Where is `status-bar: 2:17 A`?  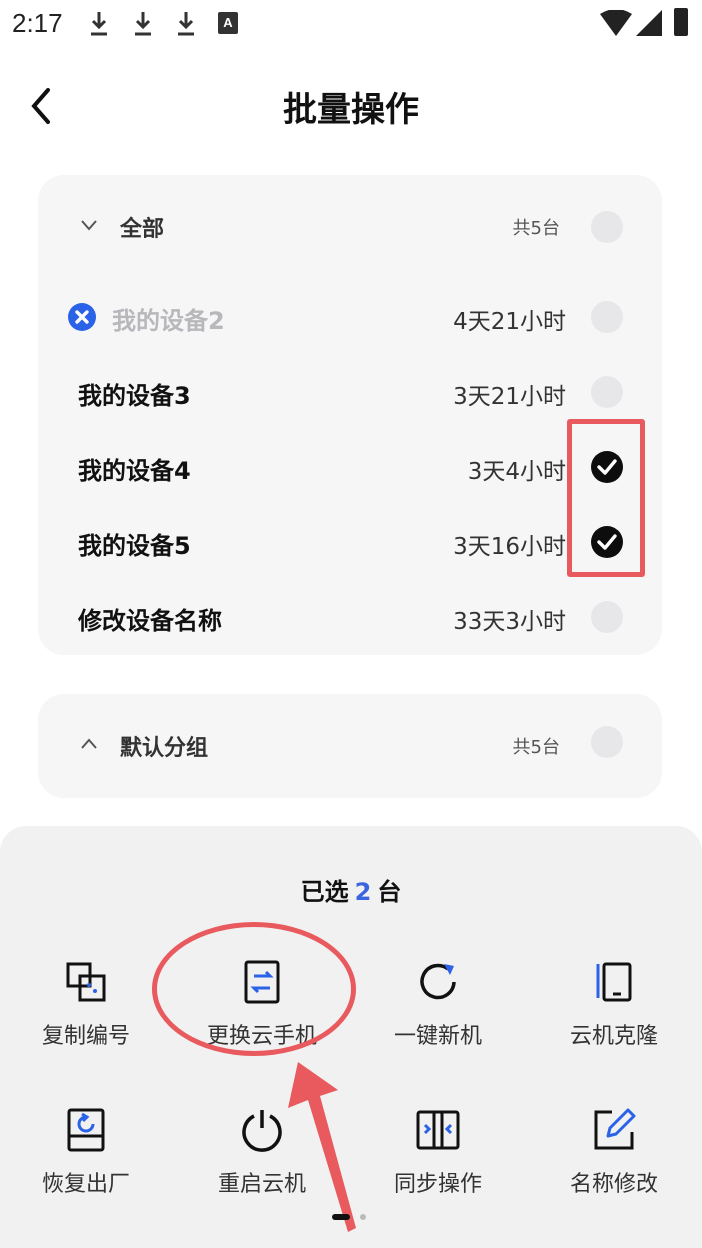
status-bar: 2:17 A is located at coordinates (351, 24).